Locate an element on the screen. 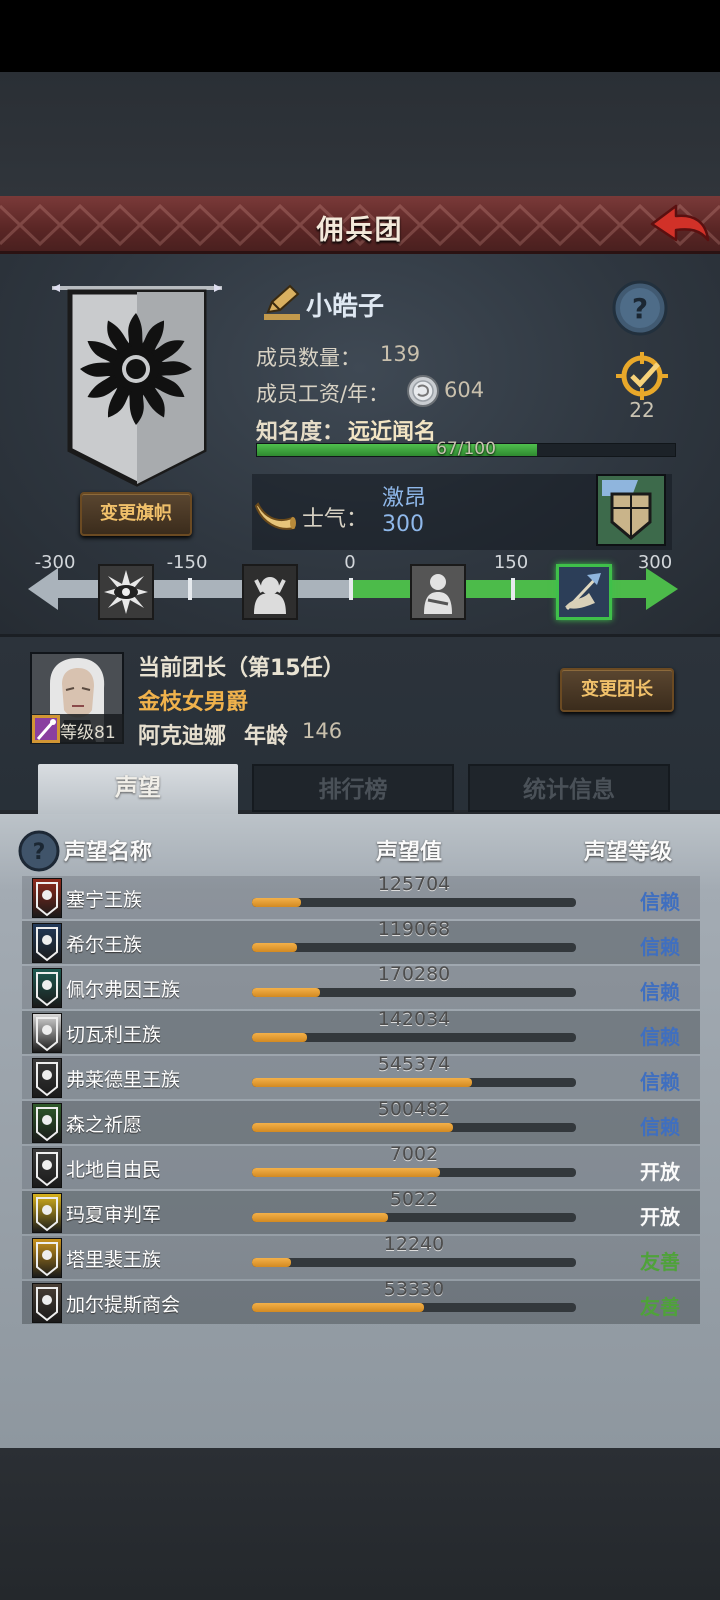  edit-icon is located at coordinates (282, 304).